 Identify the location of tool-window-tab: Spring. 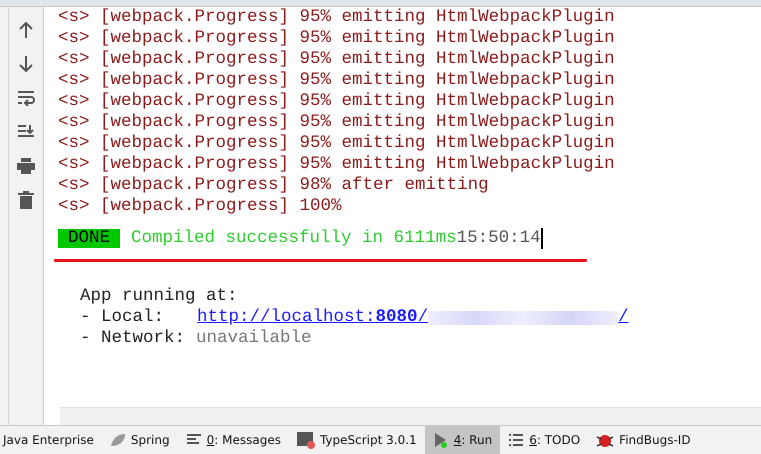
(140, 440).